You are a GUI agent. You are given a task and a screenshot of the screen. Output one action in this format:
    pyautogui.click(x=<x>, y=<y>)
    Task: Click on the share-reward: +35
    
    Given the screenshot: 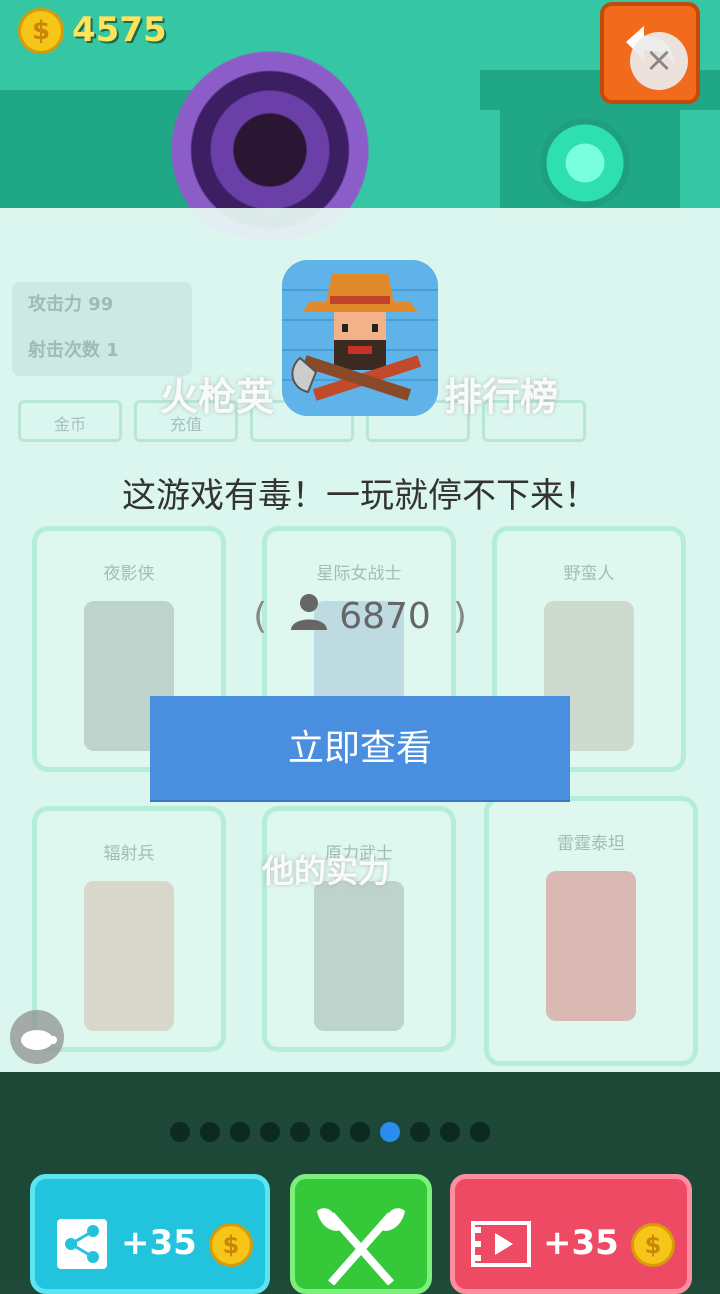 What is the action you would take?
    pyautogui.click(x=159, y=1243)
    